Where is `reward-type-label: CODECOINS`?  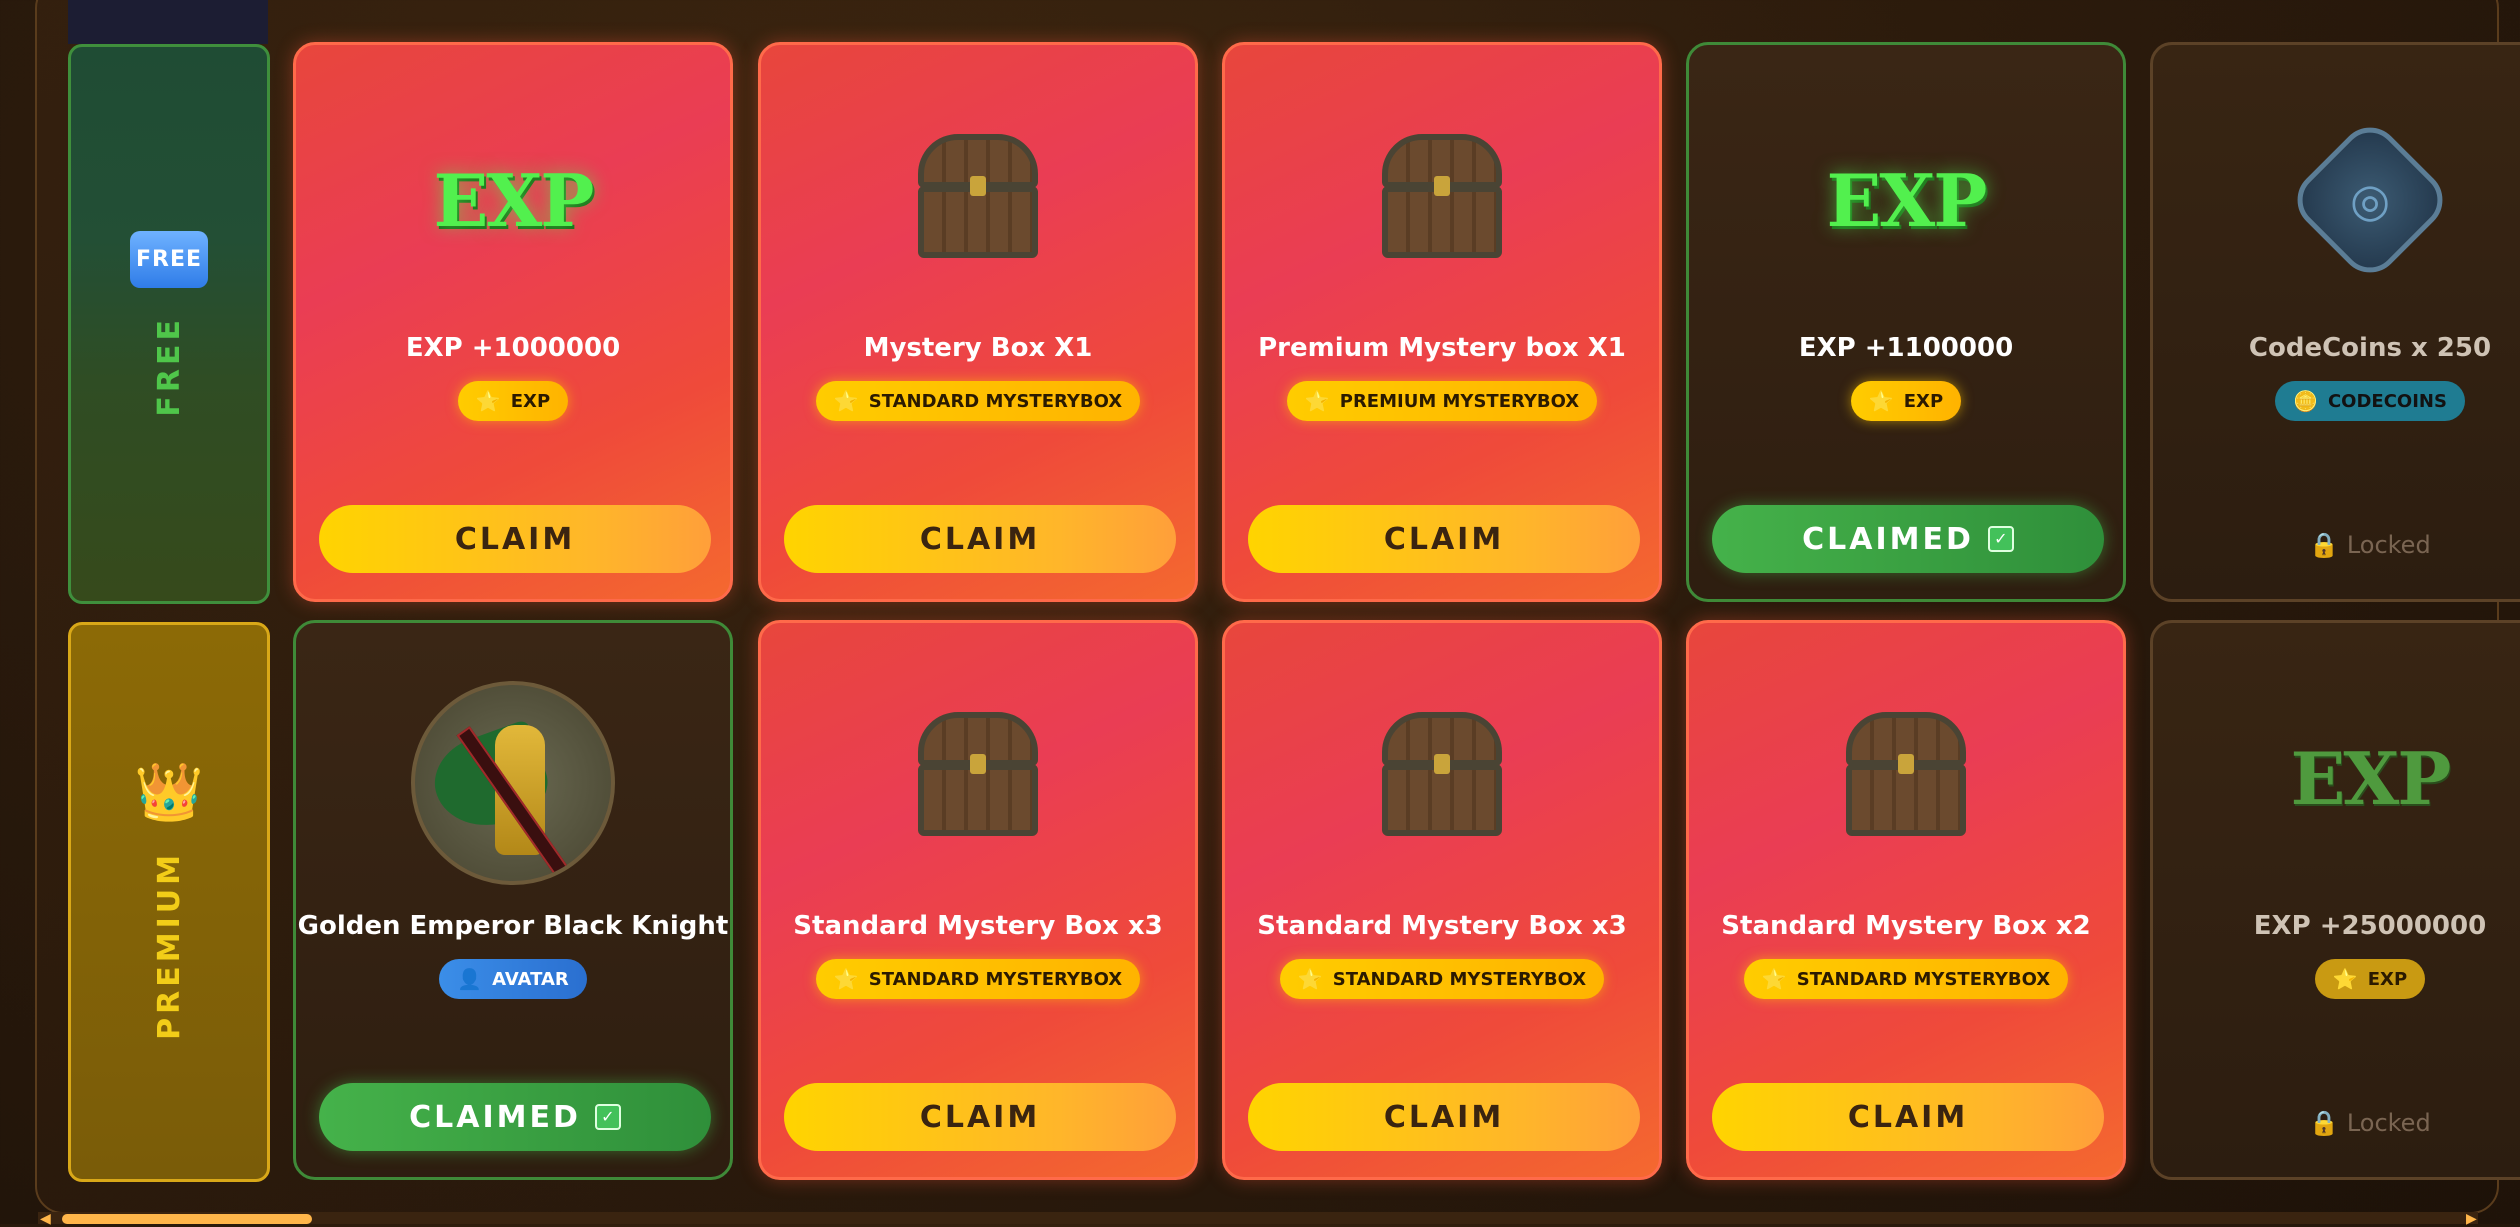 reward-type-label: CODECOINS is located at coordinates (2387, 401).